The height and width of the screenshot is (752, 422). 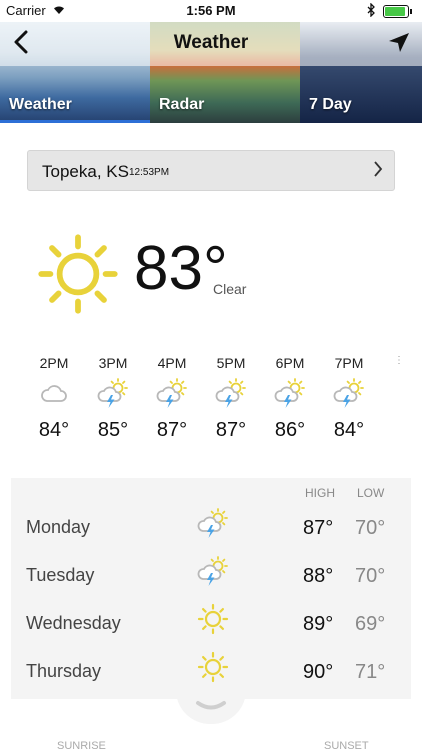 What do you see at coordinates (211, 170) in the screenshot?
I see `location-selector: Topeka, KS 12:53PM` at bounding box center [211, 170].